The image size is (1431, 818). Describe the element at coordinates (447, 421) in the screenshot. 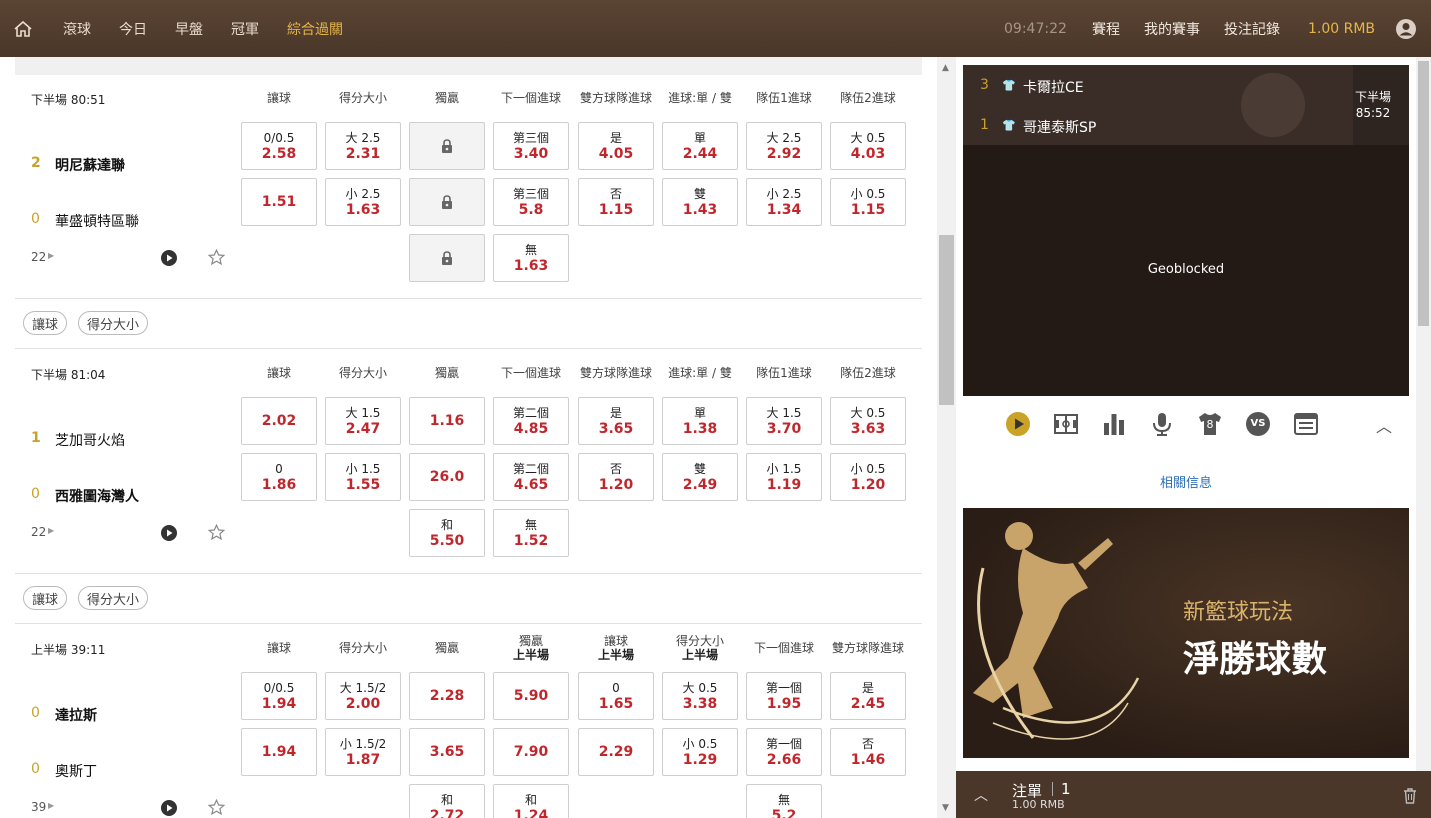

I see `odds-cell: 1.16` at that location.